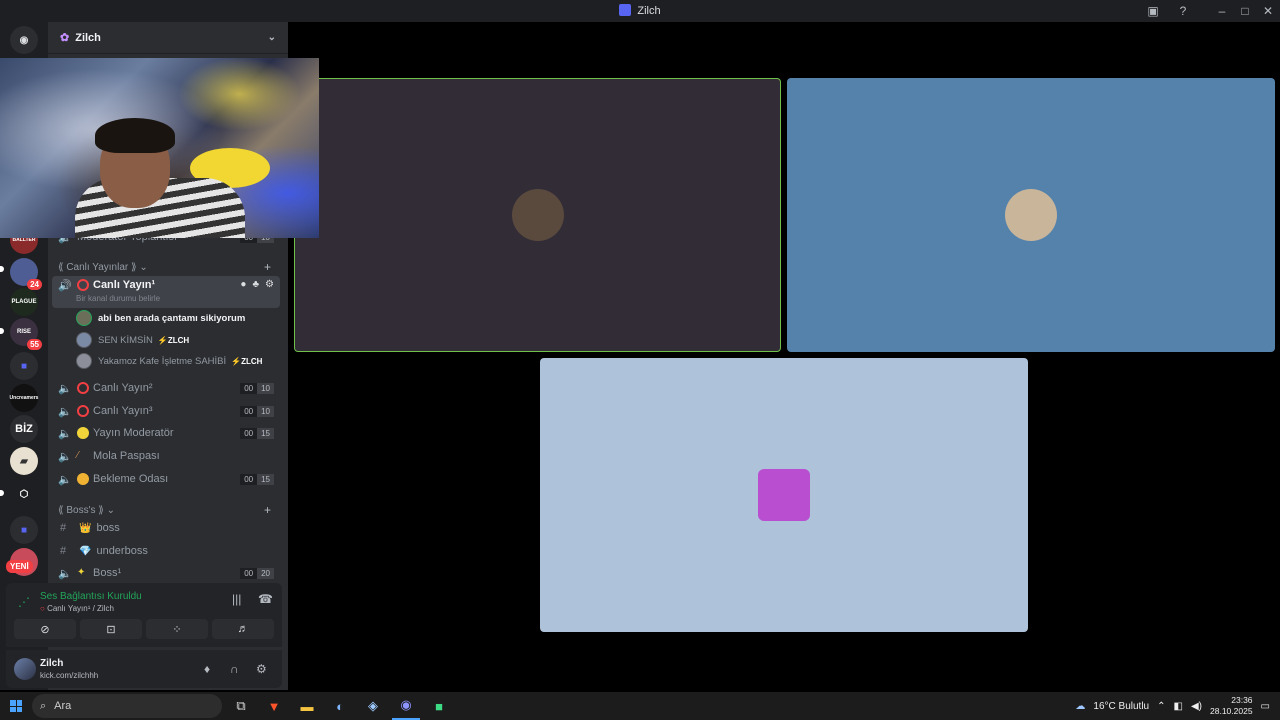 The height and width of the screenshot is (720, 1280). I want to click on text-channel: # 💎 underboss, so click(166, 551).